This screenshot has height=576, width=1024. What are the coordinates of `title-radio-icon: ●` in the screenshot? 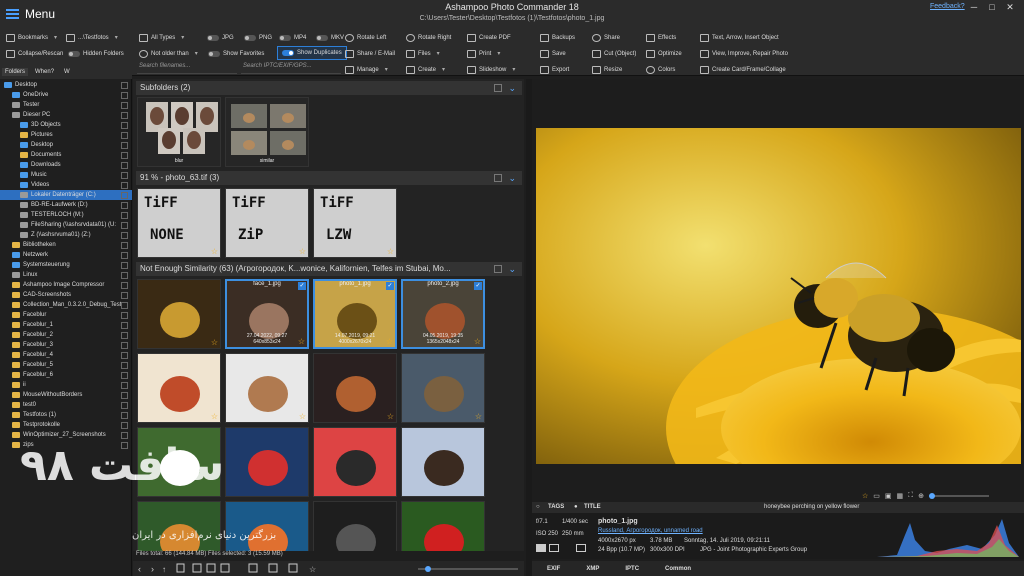 It's located at (576, 507).